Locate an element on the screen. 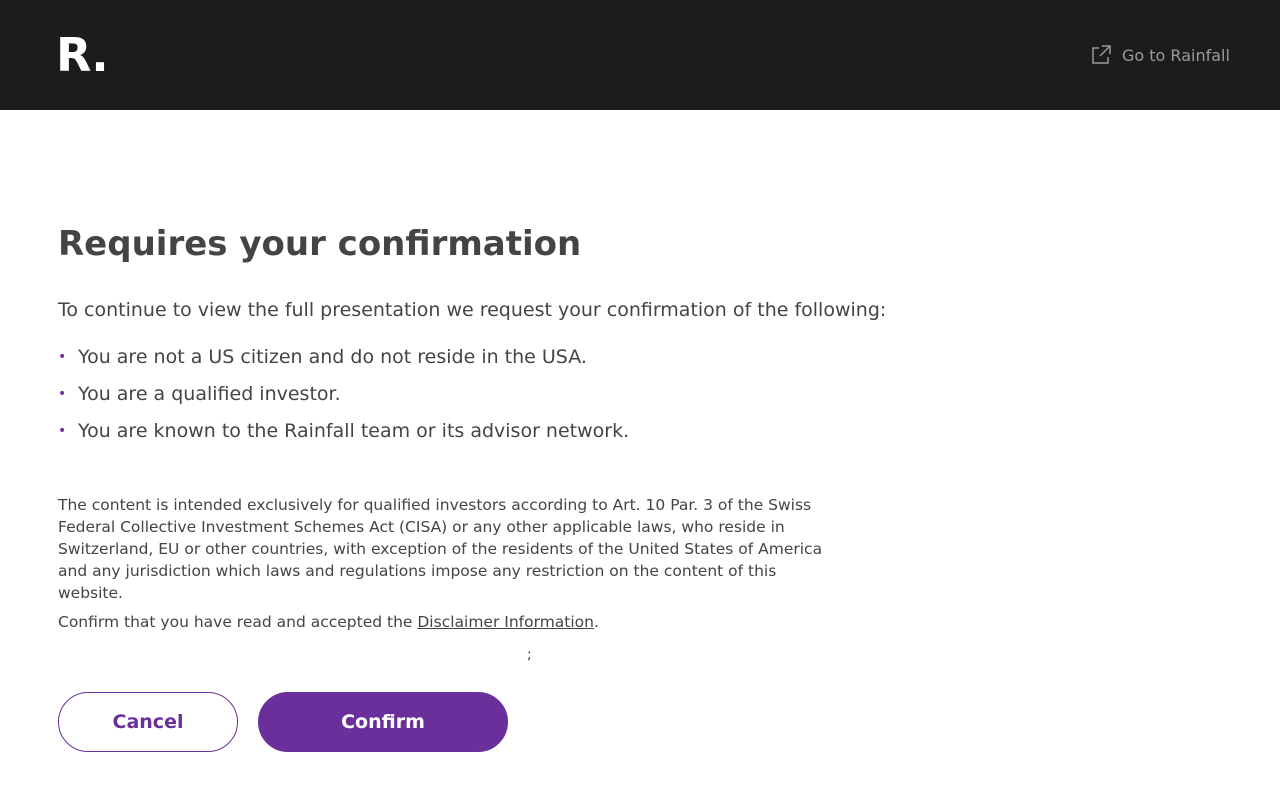 Image resolution: width=1280 pixels, height=800 pixels. rainfall-logo: R. is located at coordinates (82, 55).